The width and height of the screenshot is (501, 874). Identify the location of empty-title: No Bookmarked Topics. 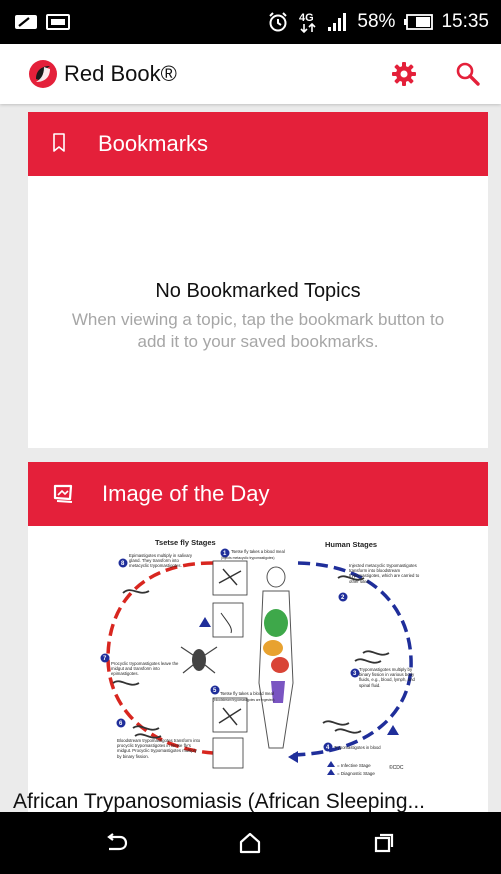
(258, 290).